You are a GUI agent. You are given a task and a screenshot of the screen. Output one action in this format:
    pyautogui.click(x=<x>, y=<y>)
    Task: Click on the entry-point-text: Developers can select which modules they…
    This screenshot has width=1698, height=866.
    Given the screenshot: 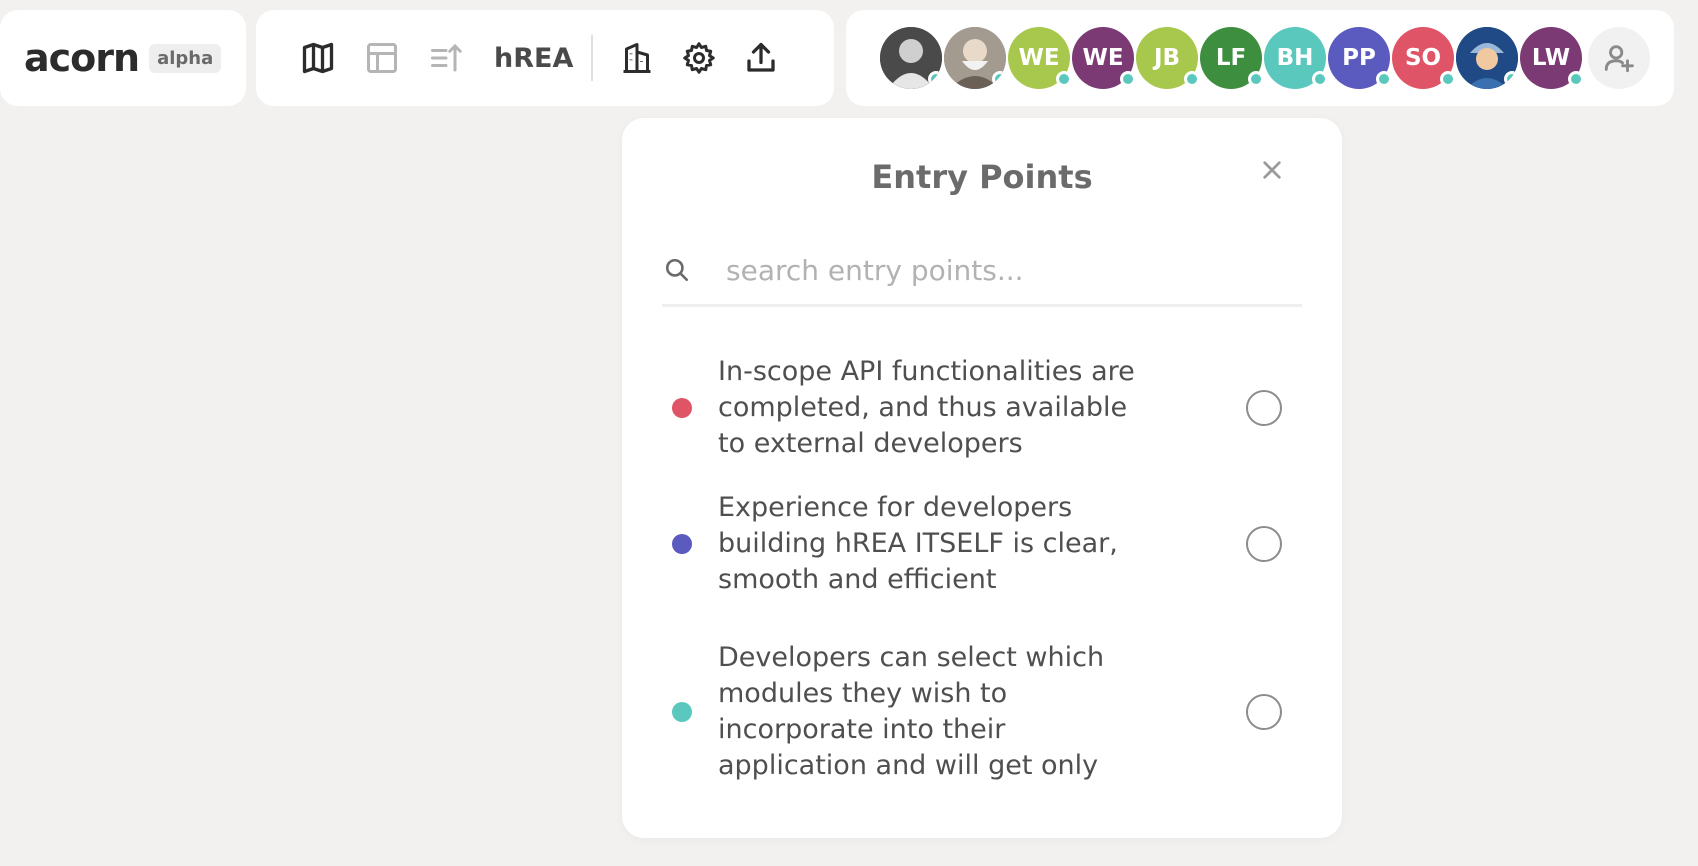 What is the action you would take?
    pyautogui.click(x=911, y=711)
    